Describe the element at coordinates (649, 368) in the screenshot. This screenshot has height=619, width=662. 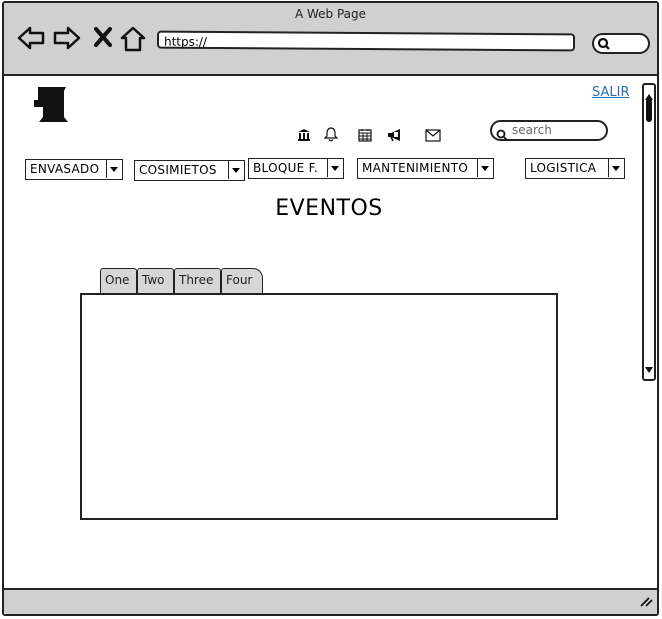
I see `scroll-down-icon` at that location.